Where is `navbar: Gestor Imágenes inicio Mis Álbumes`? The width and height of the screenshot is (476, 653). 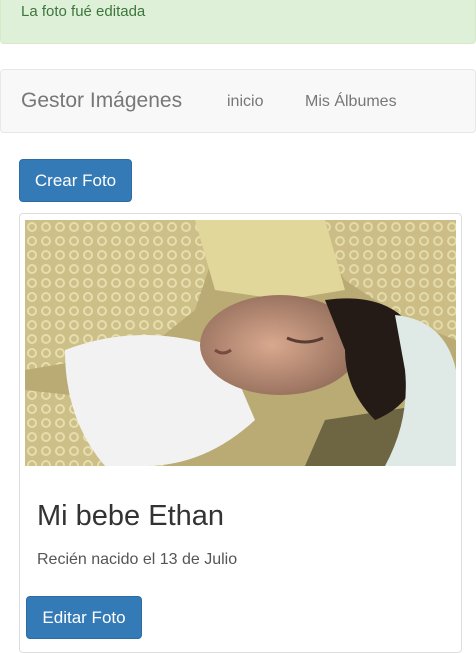 navbar: Gestor Imágenes inicio Mis Álbumes is located at coordinates (238, 101).